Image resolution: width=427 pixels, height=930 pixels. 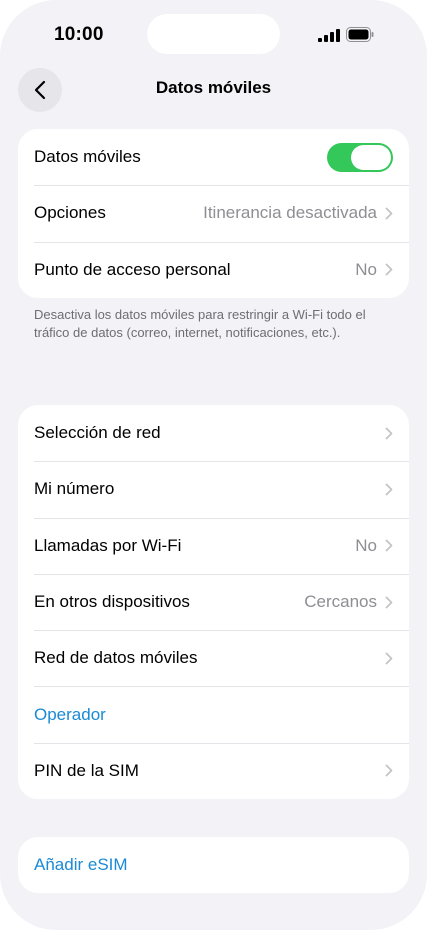 I want to click on row-label: En otros dispositivos, so click(x=112, y=602).